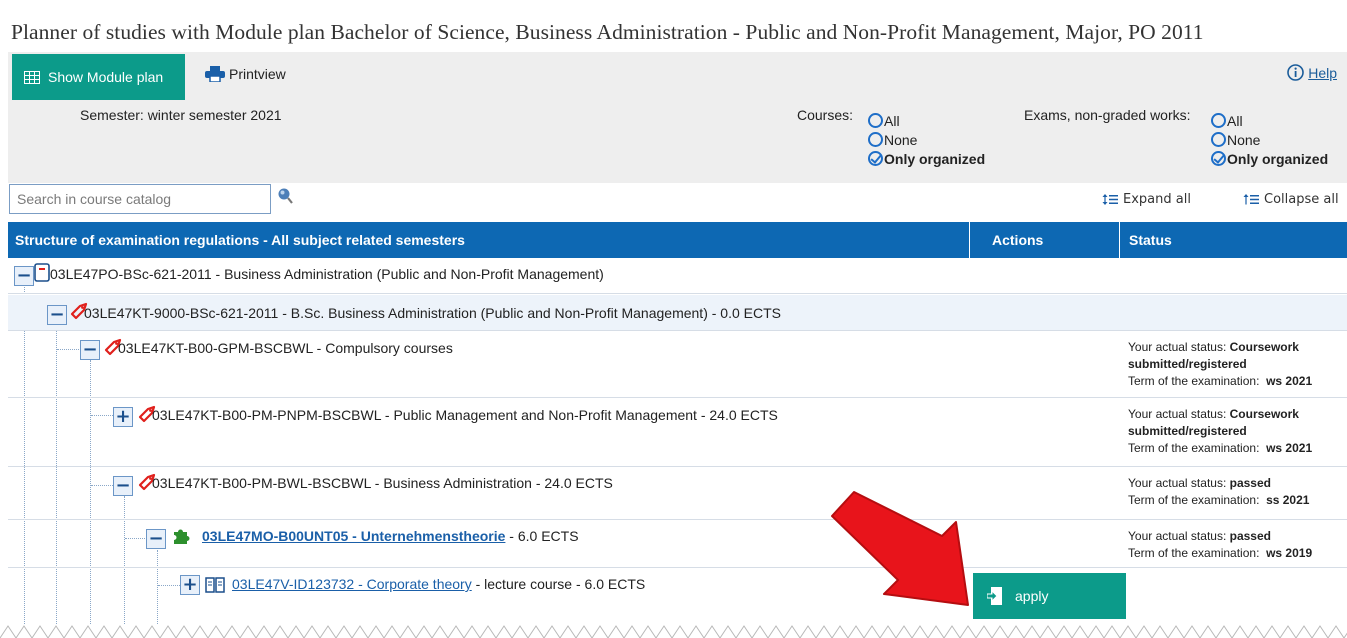 The image size is (1347, 638). Describe the element at coordinates (994, 596) in the screenshot. I see `enter-icon` at that location.